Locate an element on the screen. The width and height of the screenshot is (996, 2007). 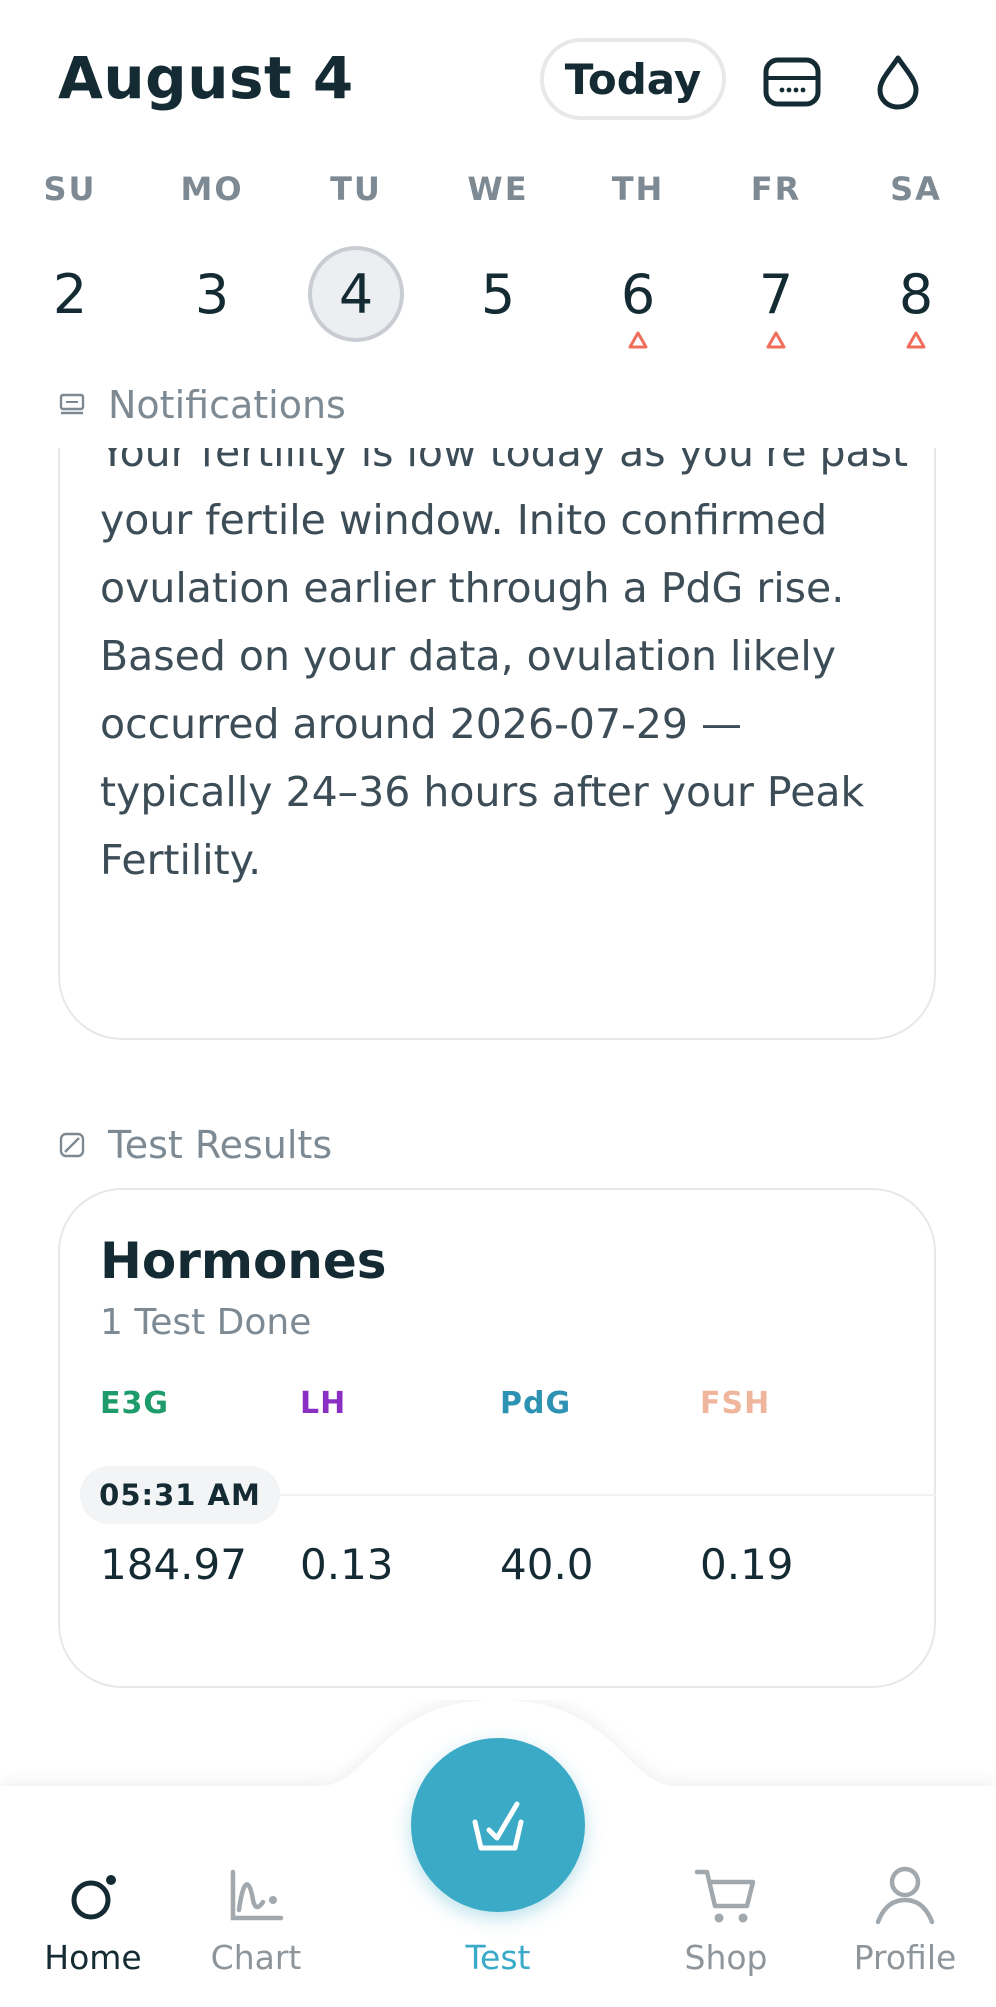
hormone-value-pdg: 40.0 is located at coordinates (547, 1564).